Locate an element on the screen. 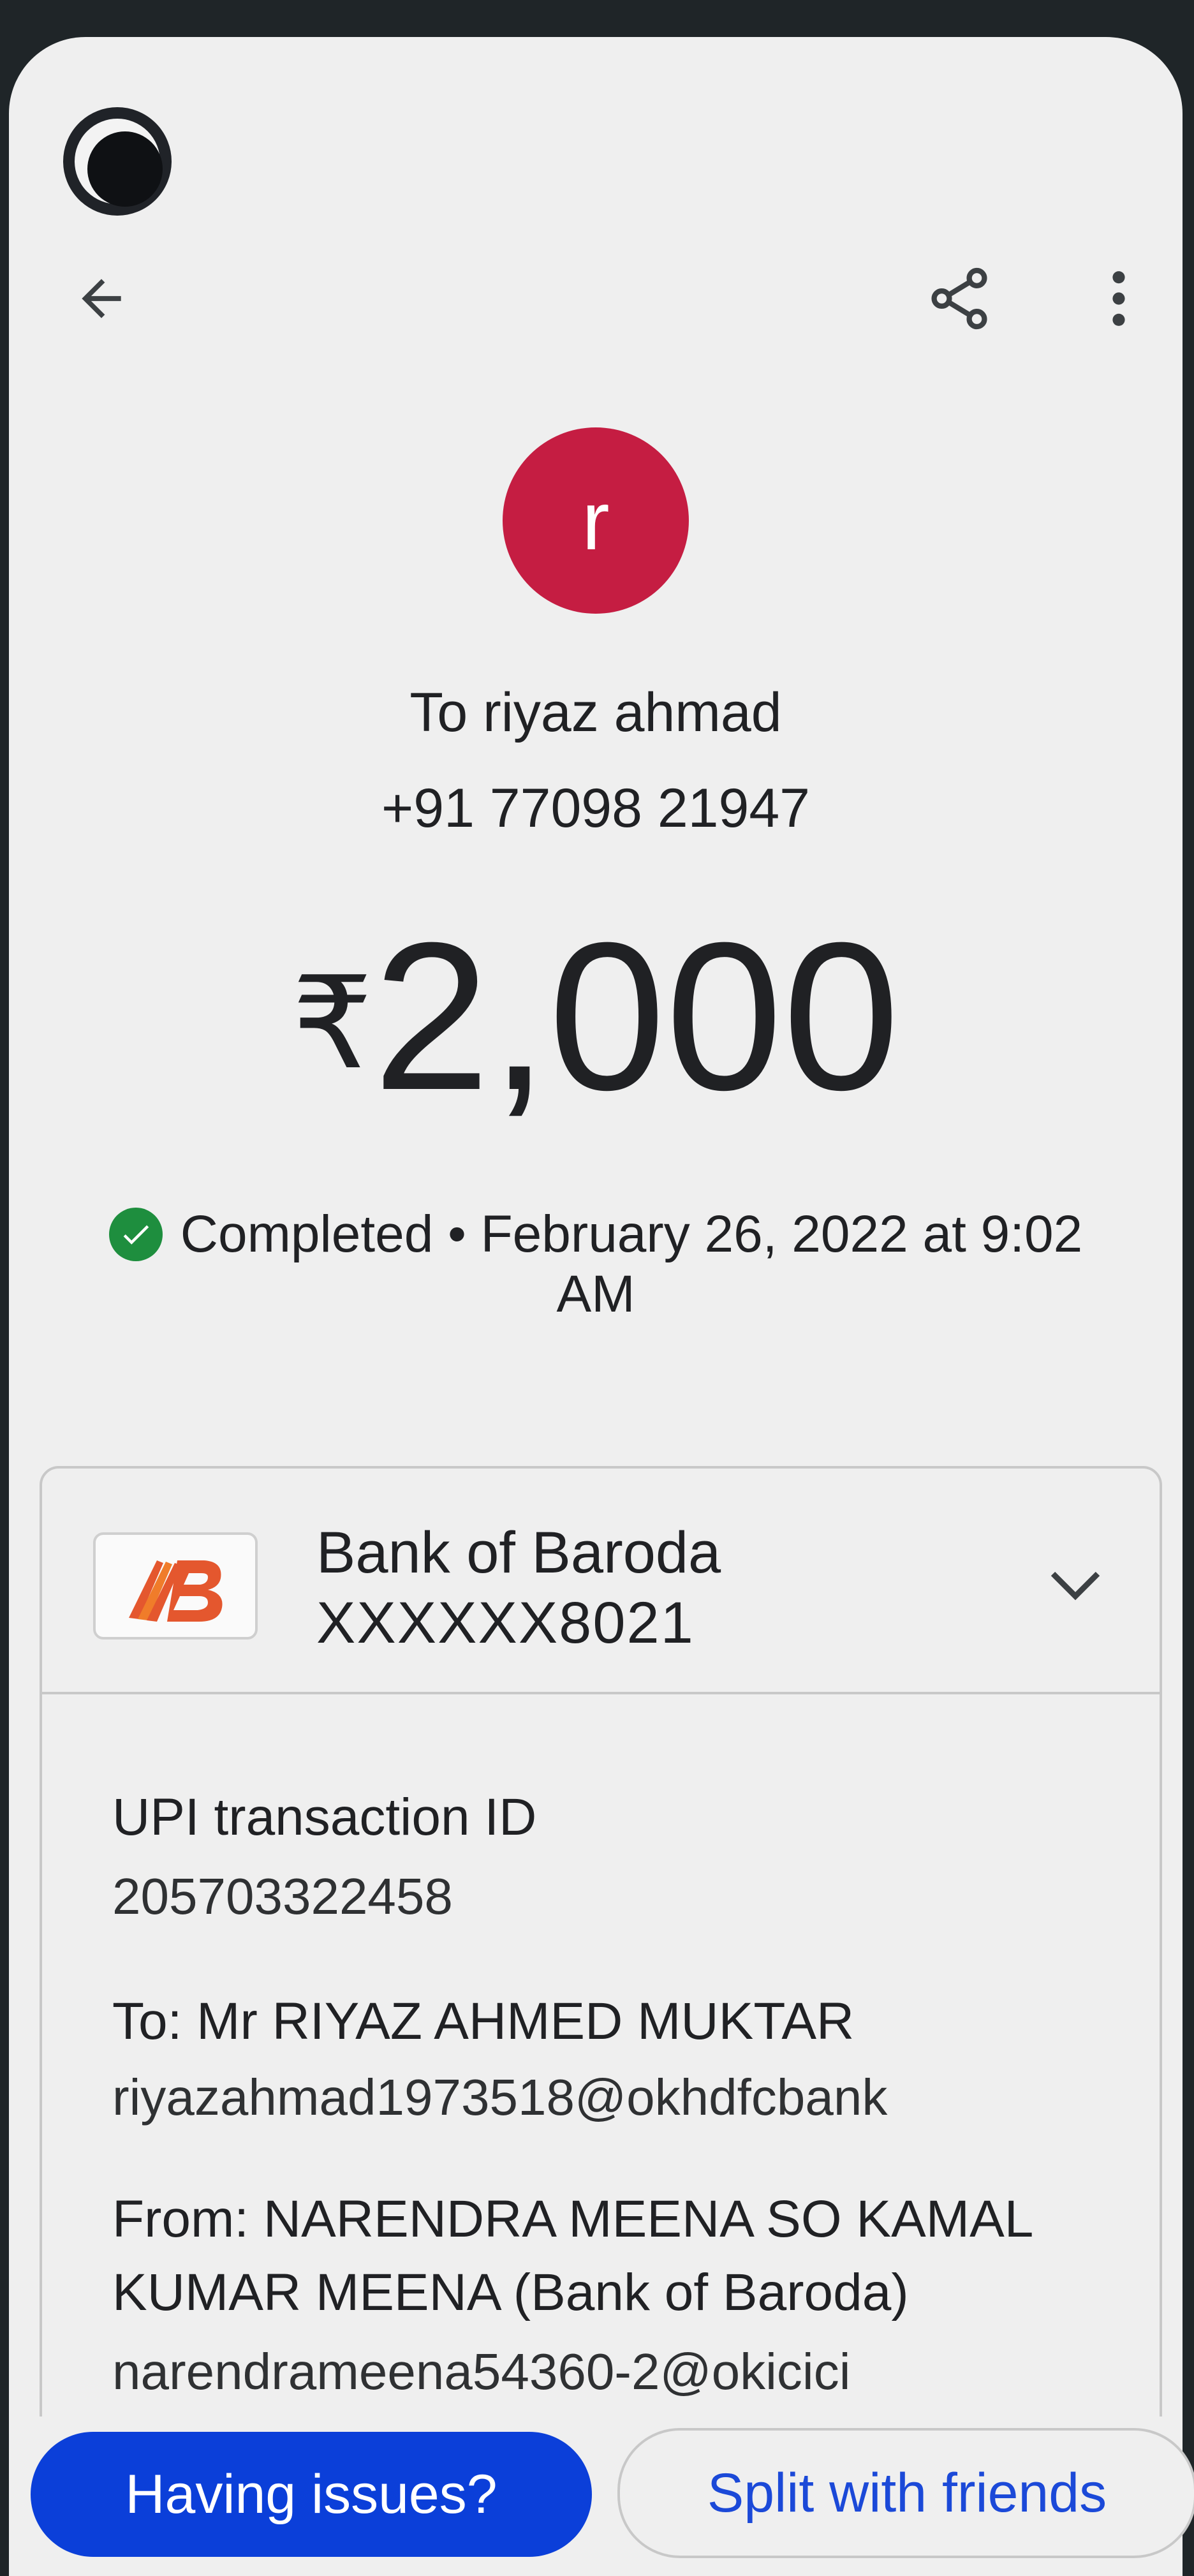 The width and height of the screenshot is (1194, 2576). more-vert-icon is located at coordinates (1118, 298).